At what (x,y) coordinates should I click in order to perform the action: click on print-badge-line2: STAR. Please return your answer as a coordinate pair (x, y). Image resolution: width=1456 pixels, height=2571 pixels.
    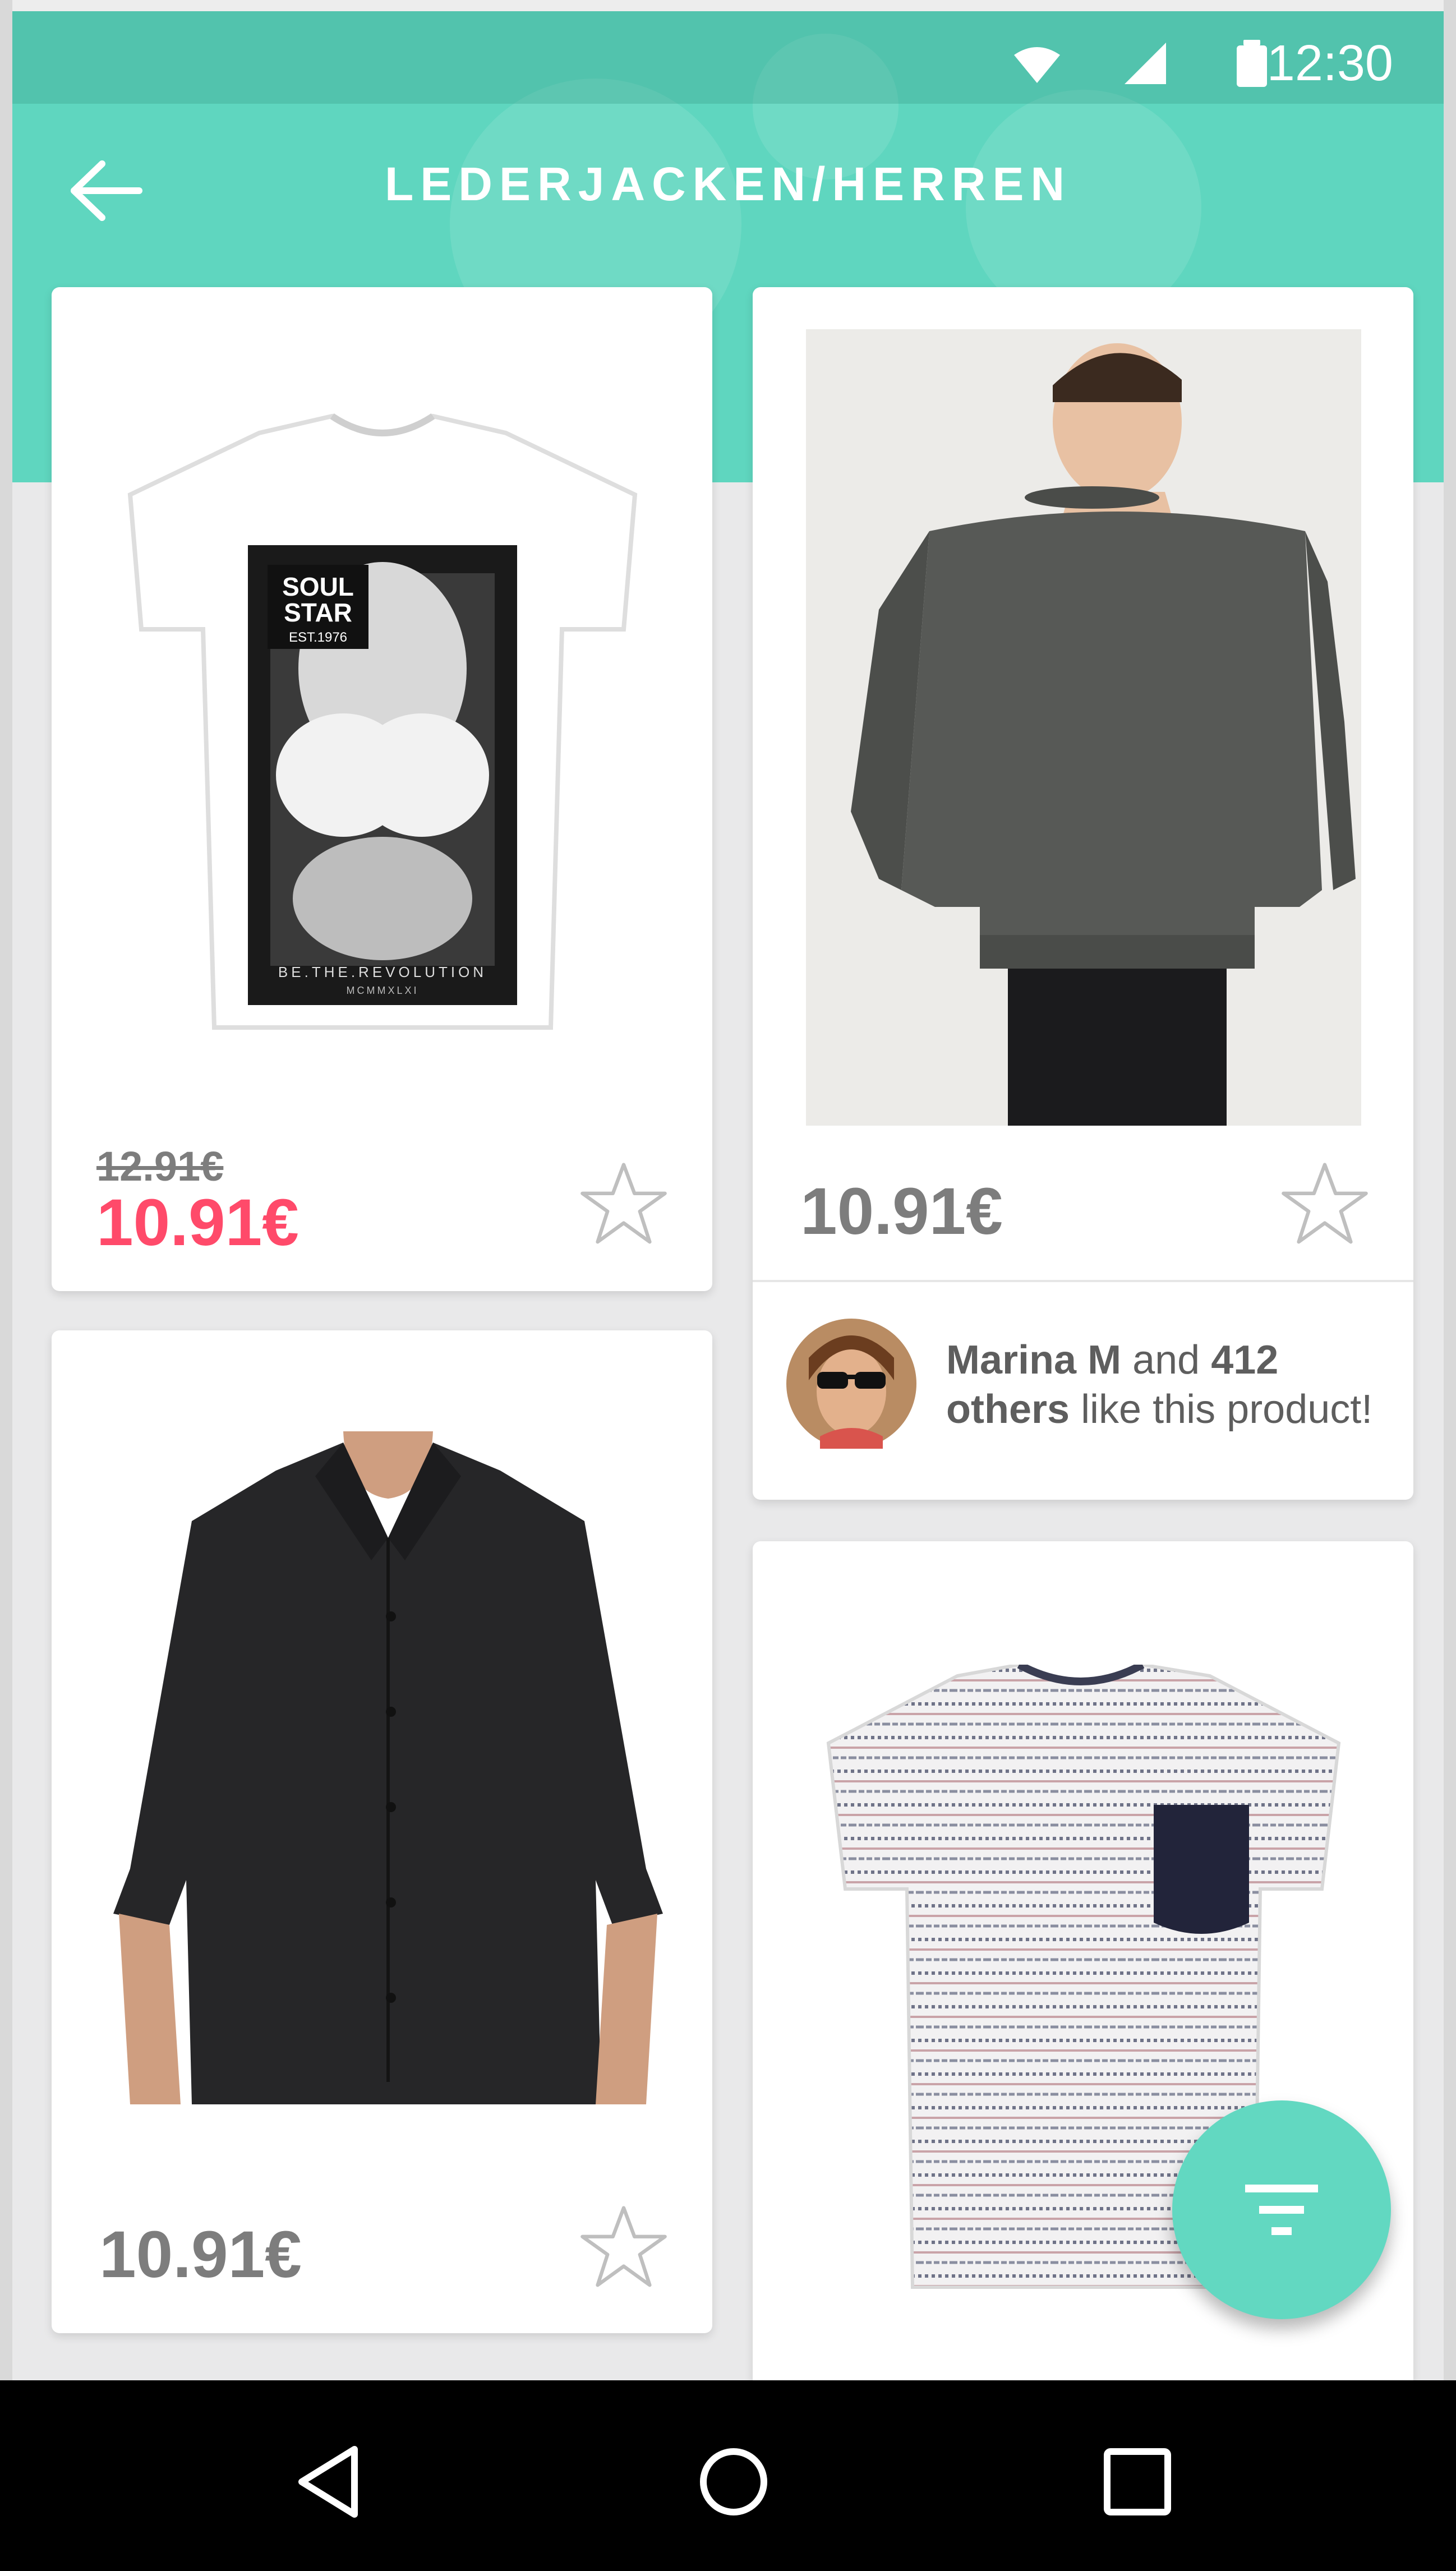
    Looking at the image, I should click on (318, 612).